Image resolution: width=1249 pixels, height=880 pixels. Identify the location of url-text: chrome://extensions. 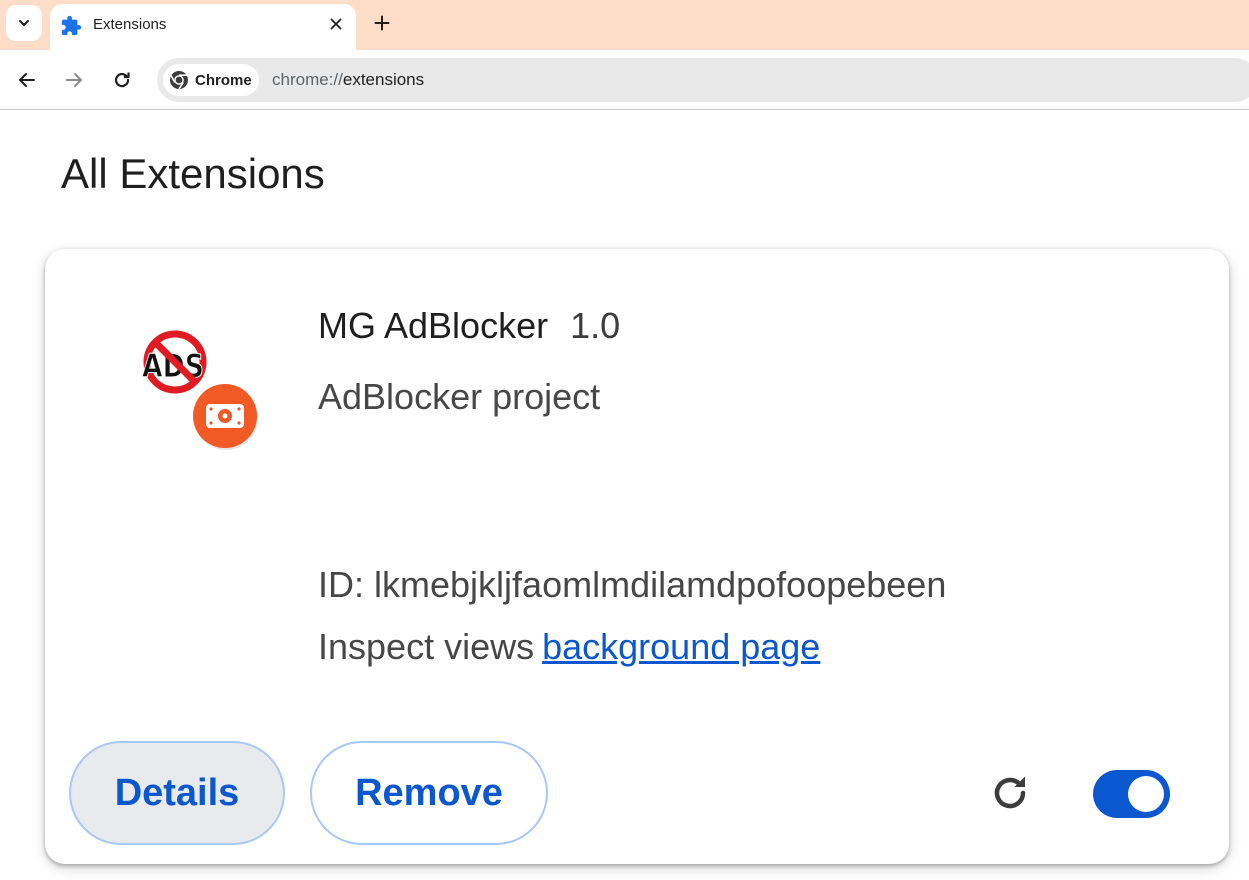
(348, 80).